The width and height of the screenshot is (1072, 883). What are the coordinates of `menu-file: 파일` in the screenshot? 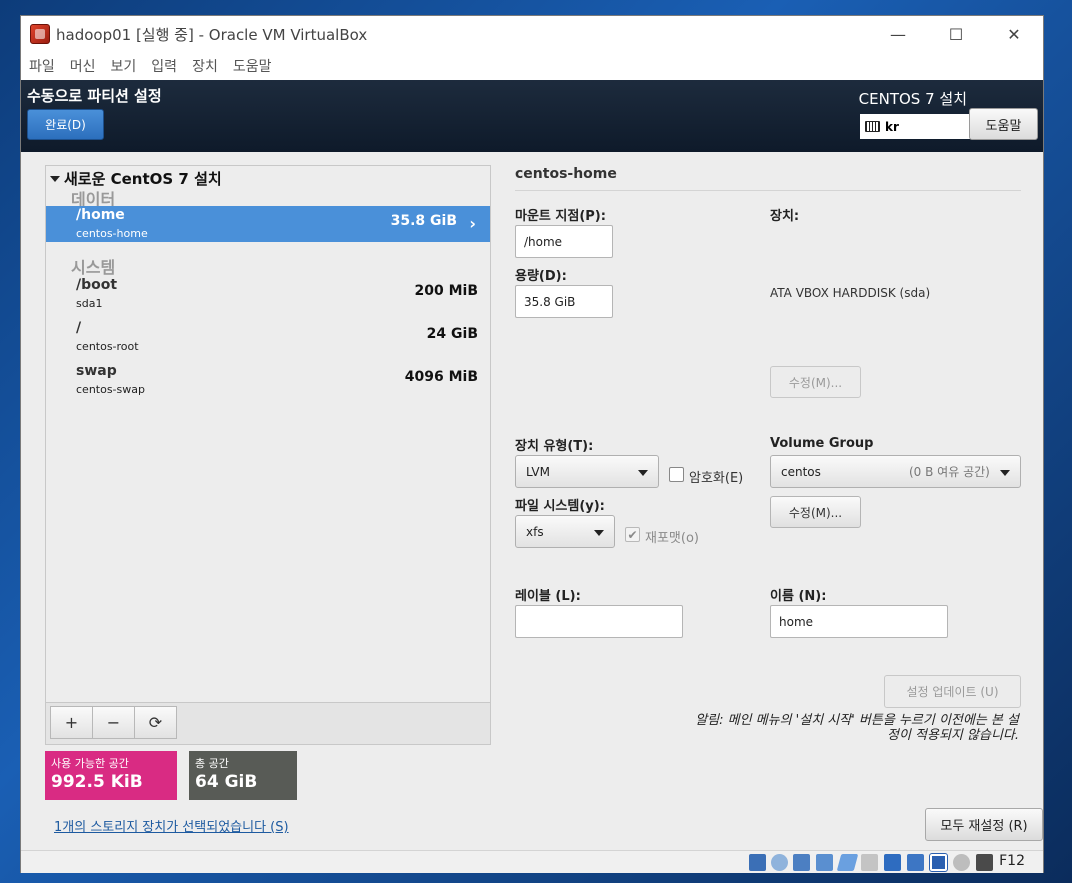 It's located at (42, 66).